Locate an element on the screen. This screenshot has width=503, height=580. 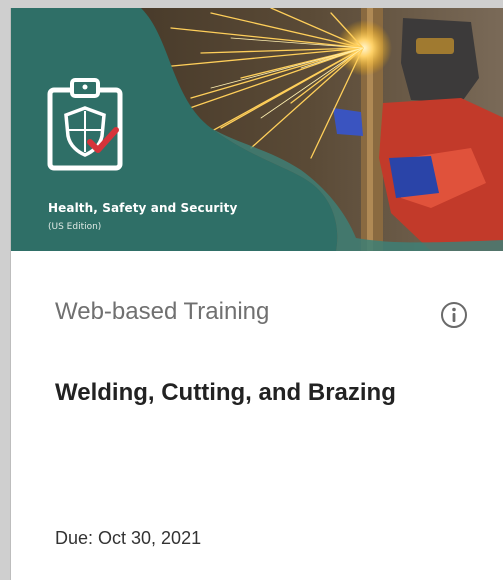
info-button is located at coordinates (454, 315).